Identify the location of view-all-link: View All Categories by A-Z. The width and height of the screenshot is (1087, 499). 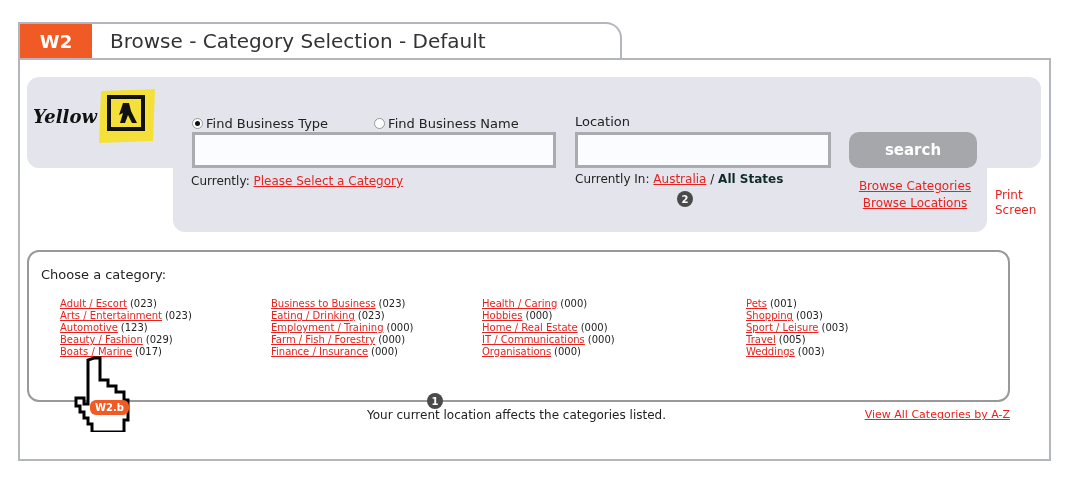
(937, 415).